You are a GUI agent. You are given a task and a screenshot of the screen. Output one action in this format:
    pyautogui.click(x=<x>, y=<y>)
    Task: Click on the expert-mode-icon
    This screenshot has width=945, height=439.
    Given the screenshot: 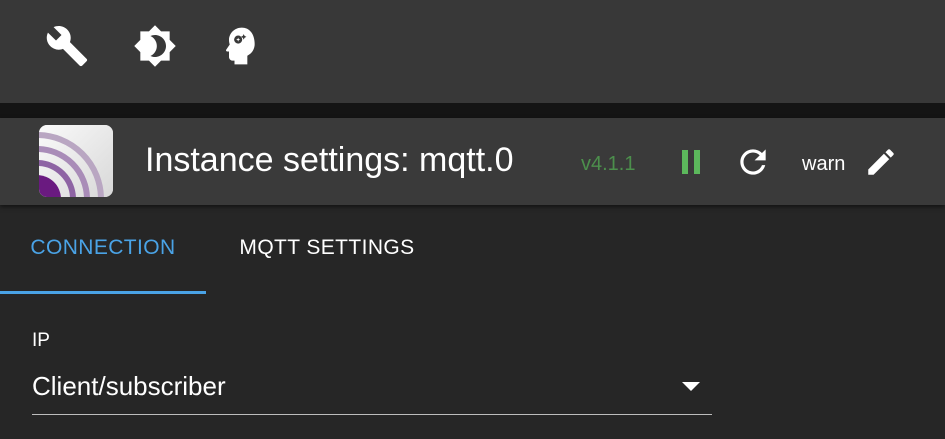 What is the action you would take?
    pyautogui.click(x=240, y=46)
    